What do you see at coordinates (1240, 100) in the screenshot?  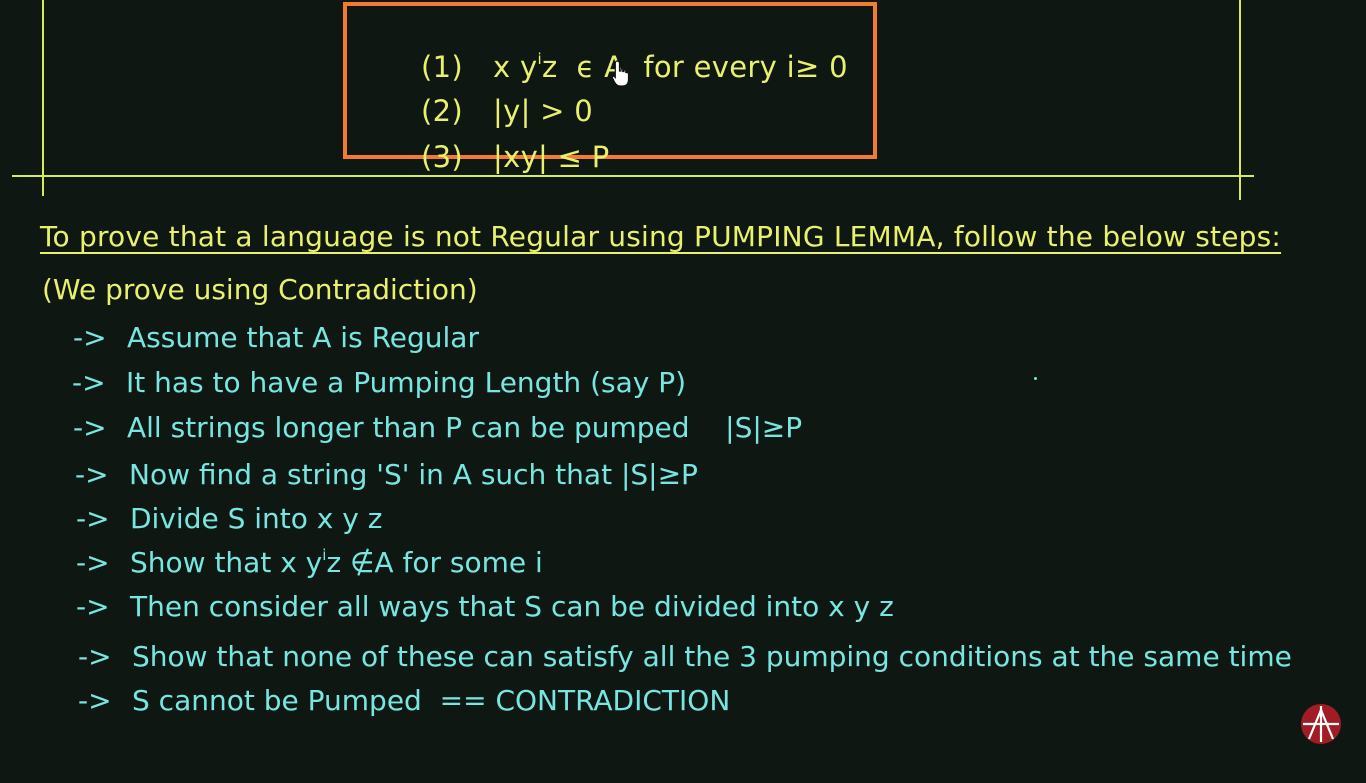 I see `right-margin-line` at bounding box center [1240, 100].